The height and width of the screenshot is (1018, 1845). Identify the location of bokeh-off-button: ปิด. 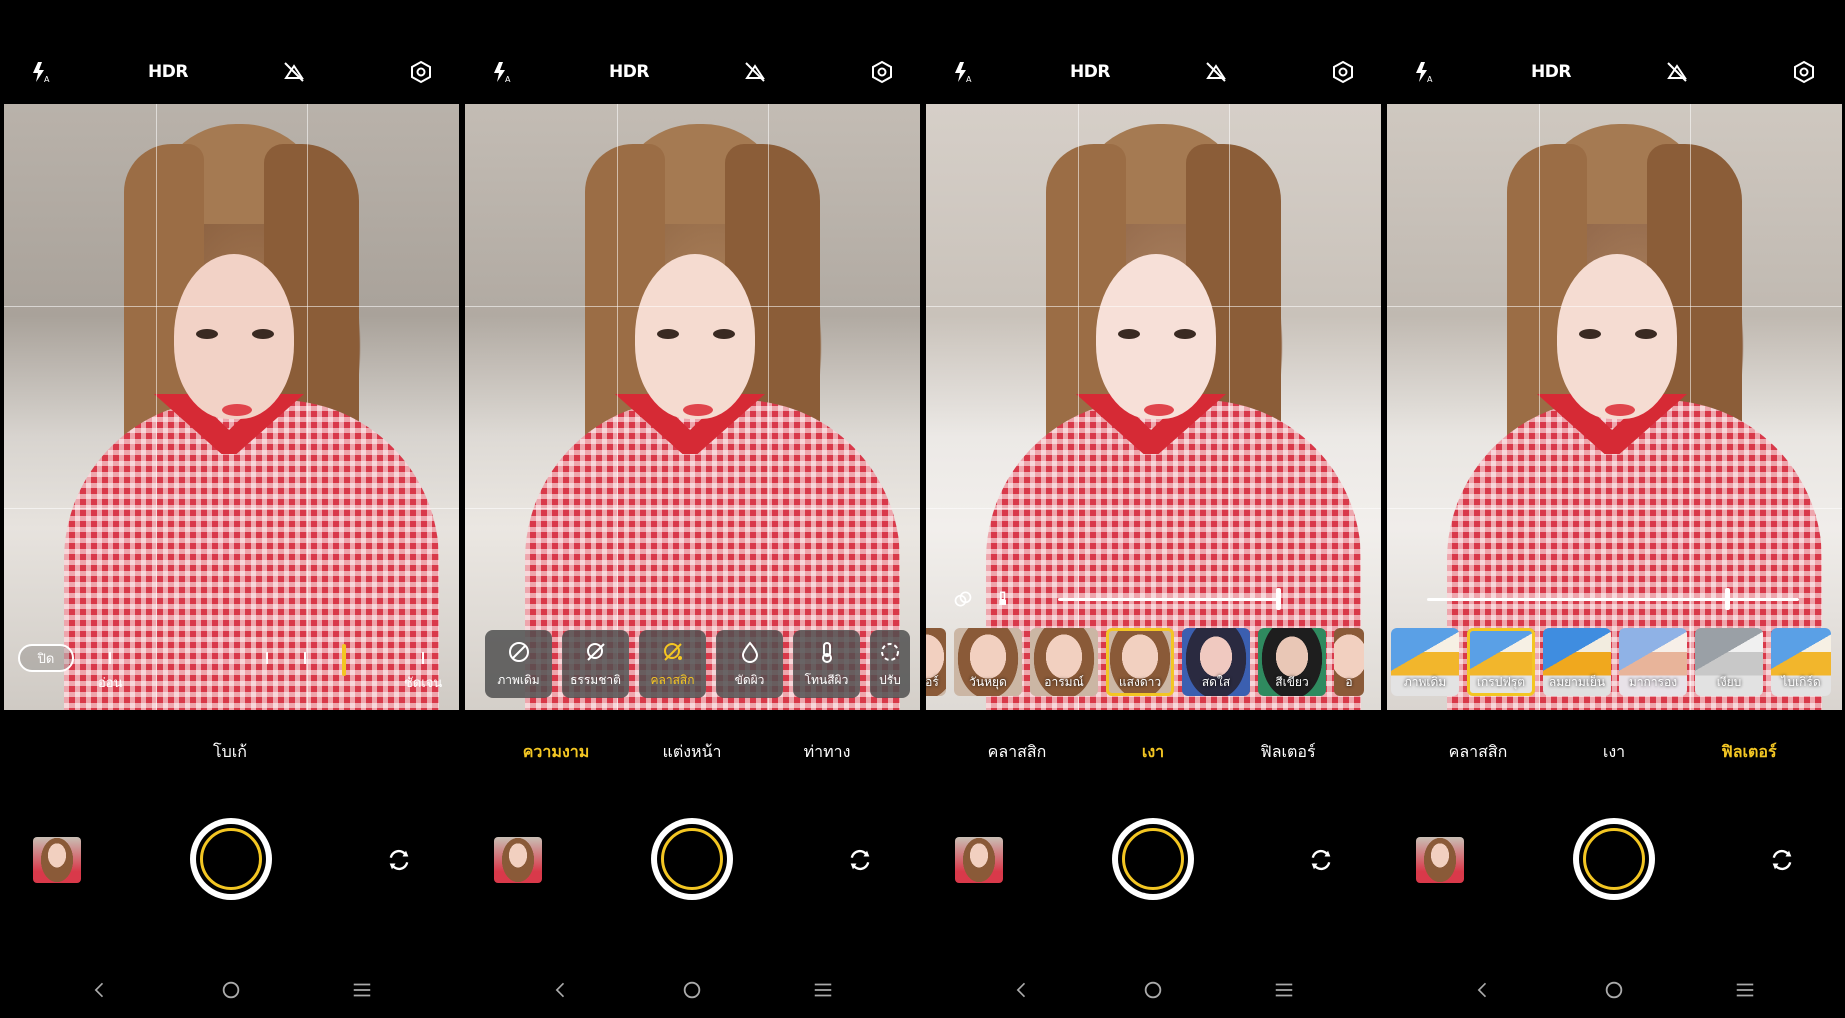
(46, 658).